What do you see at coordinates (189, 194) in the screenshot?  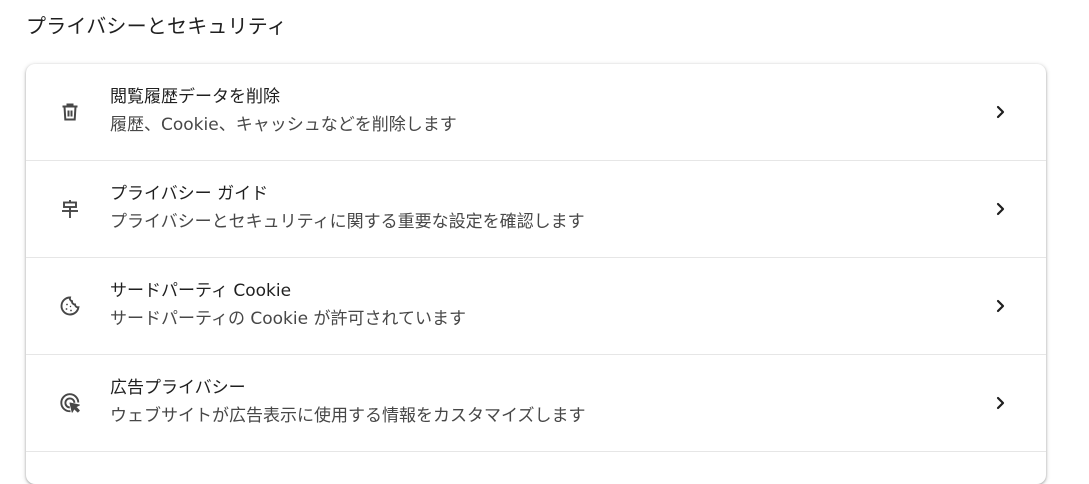 I see `row-label: プライバシー ガイド` at bounding box center [189, 194].